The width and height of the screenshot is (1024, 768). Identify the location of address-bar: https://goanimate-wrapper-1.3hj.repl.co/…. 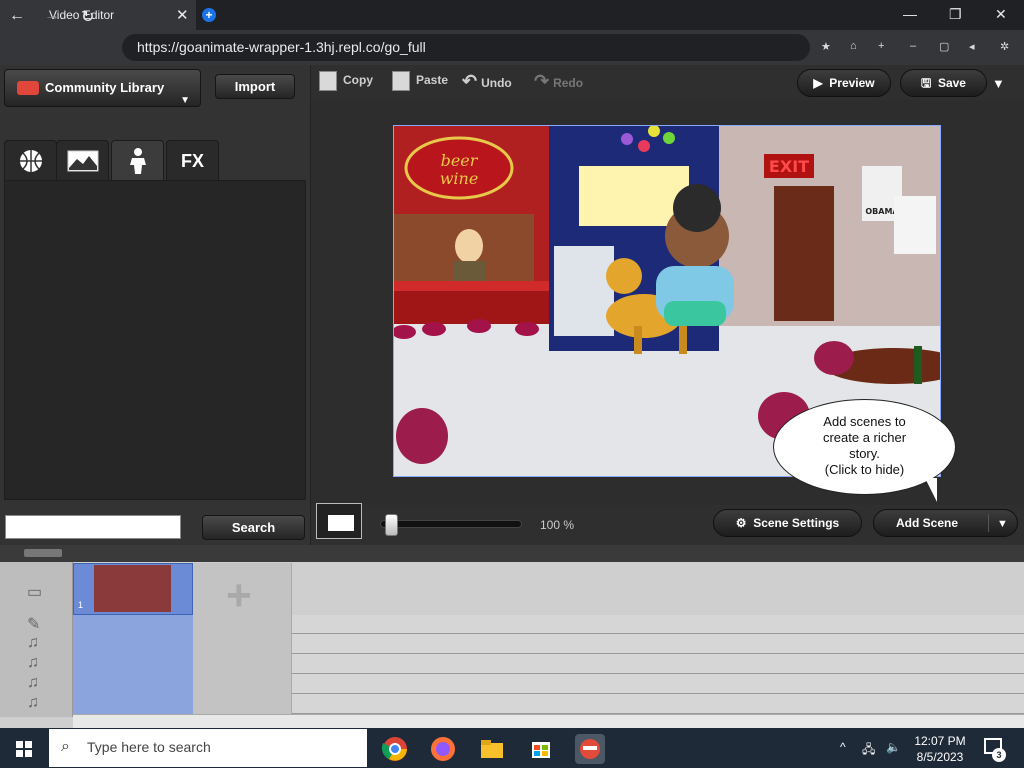
(466, 47).